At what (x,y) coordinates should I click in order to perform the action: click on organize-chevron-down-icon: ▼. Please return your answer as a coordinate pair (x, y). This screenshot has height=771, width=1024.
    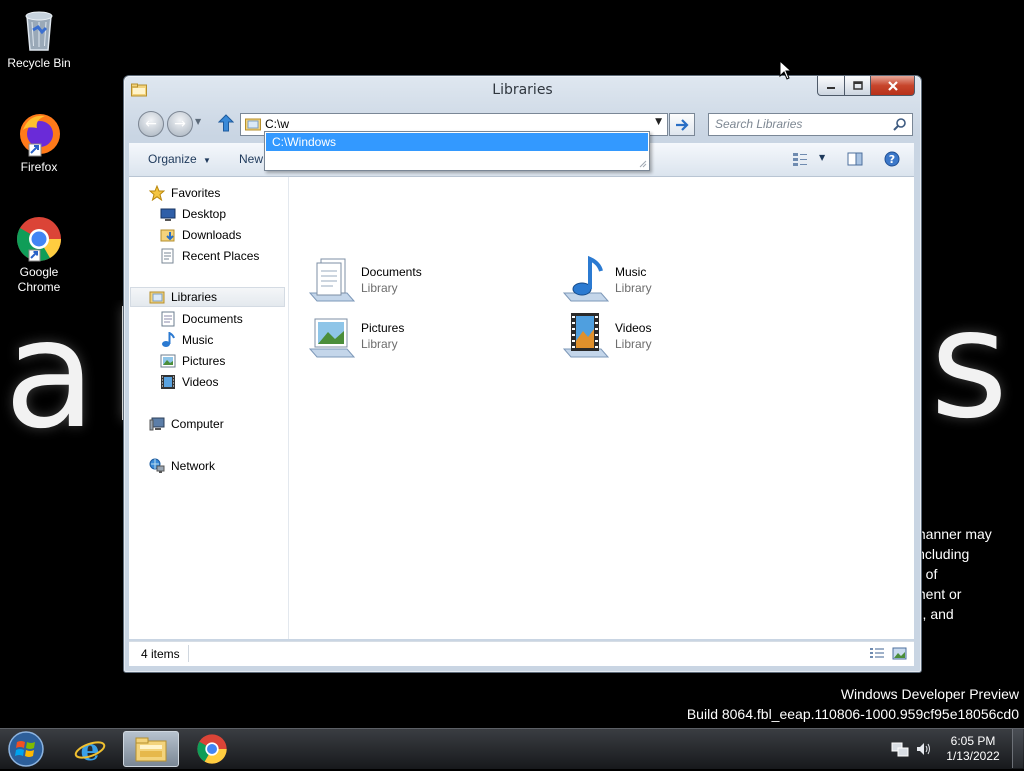
    Looking at the image, I should click on (207, 160).